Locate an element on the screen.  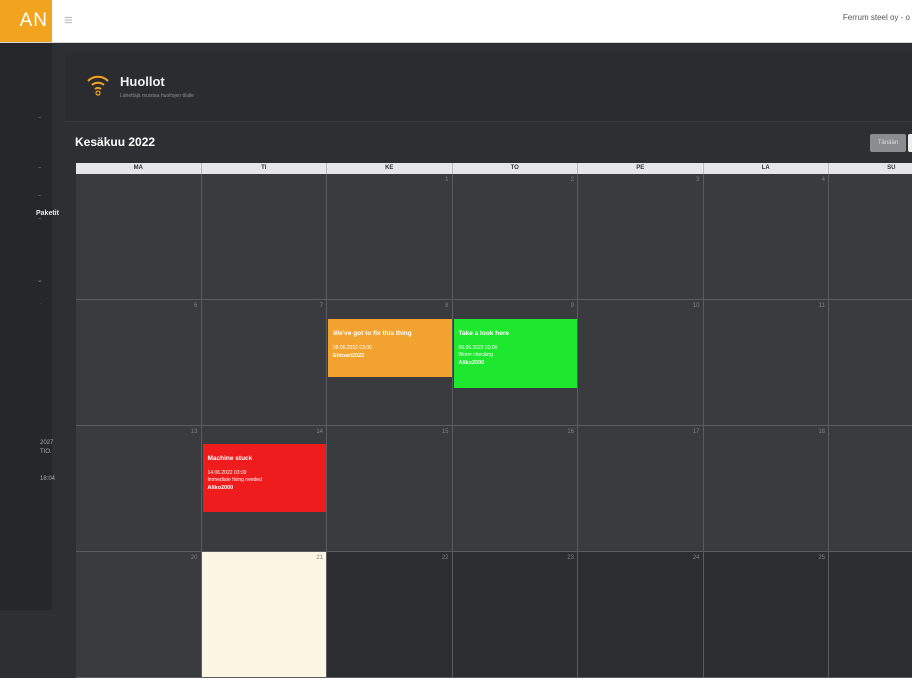
weekday-header: TI is located at coordinates (264, 168).